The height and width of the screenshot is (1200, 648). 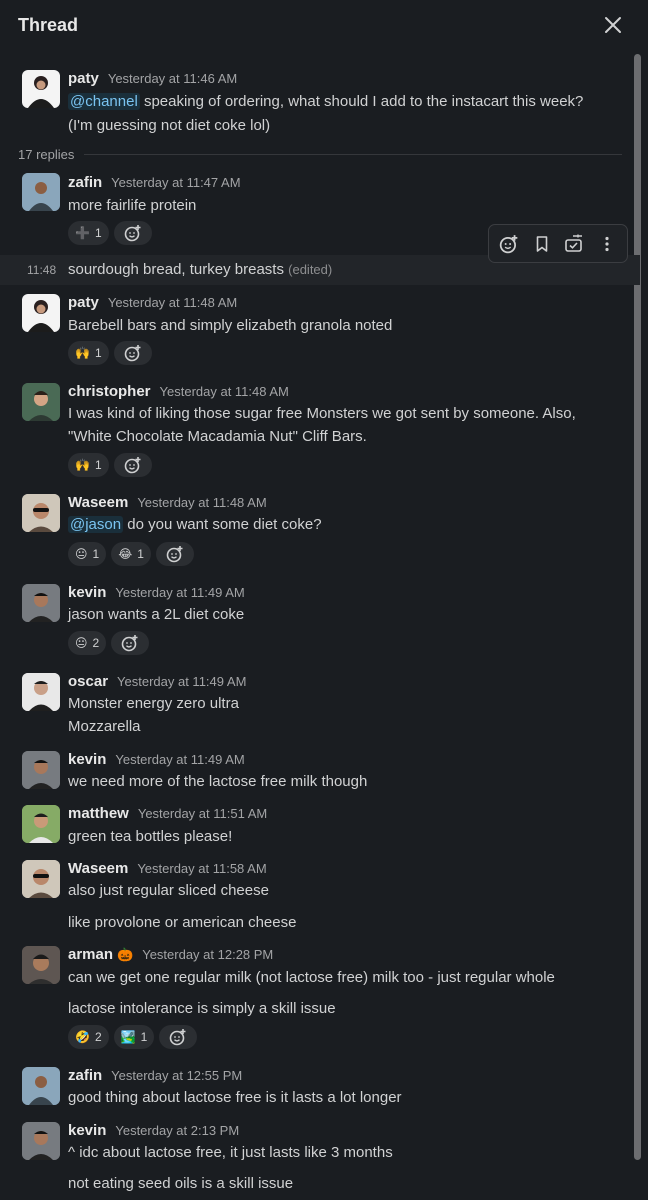 I want to click on timestamp: Yesterday at 11:46 AM, so click(x=172, y=78).